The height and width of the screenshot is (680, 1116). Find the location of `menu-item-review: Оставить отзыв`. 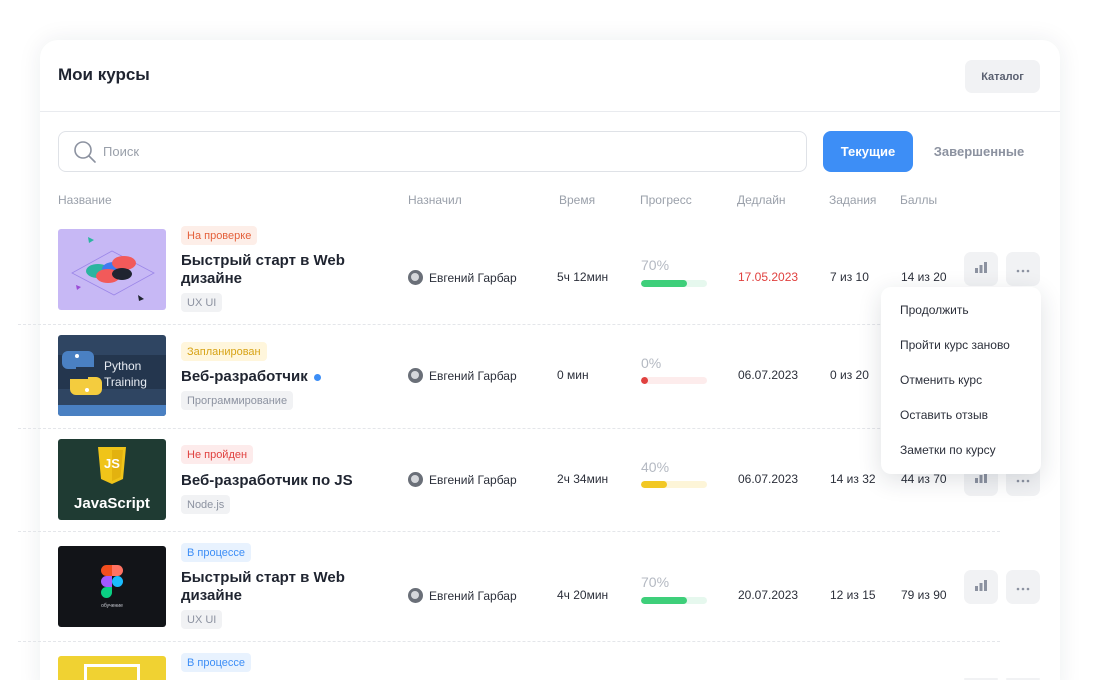

menu-item-review: Оставить отзыв is located at coordinates (944, 415).